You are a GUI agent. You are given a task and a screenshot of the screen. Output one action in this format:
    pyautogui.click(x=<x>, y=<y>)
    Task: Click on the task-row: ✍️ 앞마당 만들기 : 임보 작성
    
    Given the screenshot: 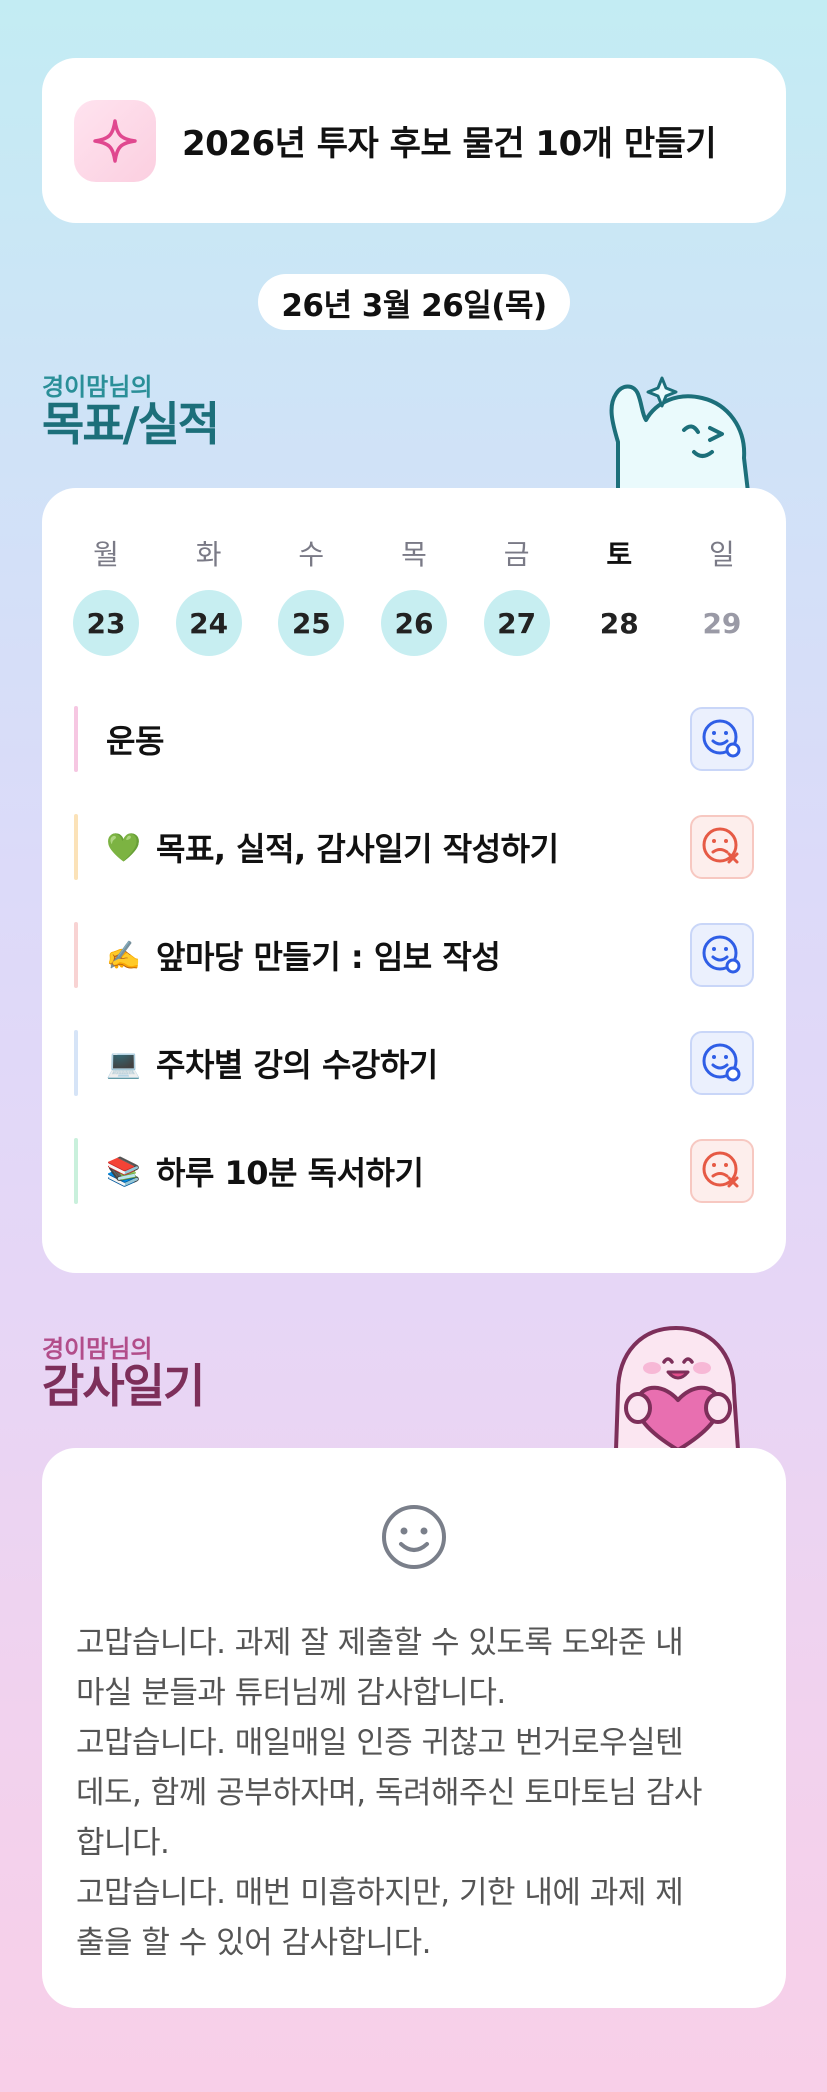 What is the action you would take?
    pyautogui.click(x=414, y=955)
    